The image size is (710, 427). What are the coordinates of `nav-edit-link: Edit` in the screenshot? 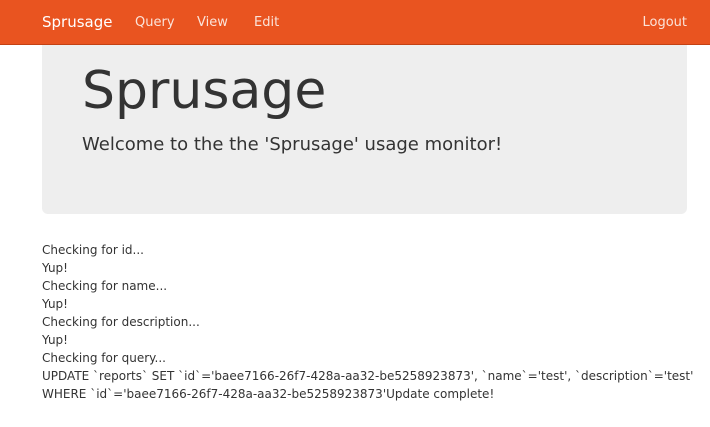 It's located at (266, 22).